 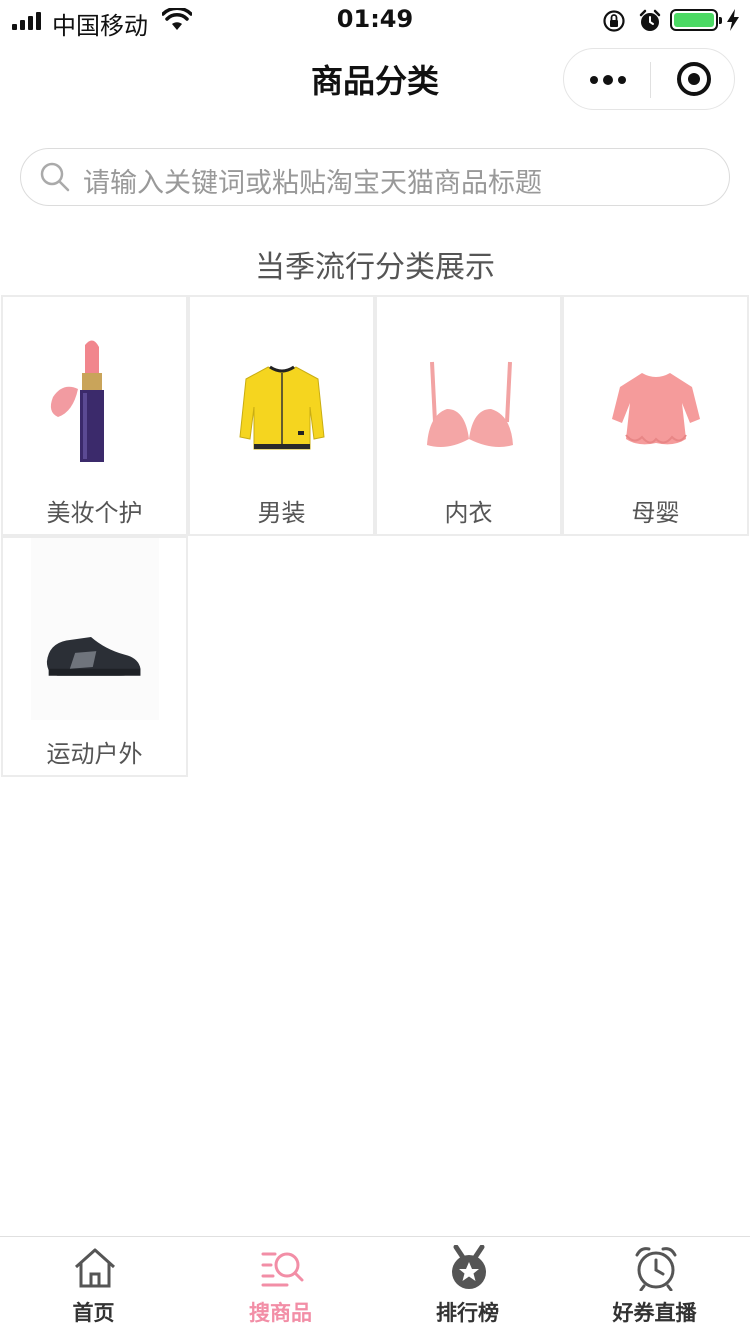 I want to click on tab-coupon-live: 好券直播, so click(x=654, y=1286).